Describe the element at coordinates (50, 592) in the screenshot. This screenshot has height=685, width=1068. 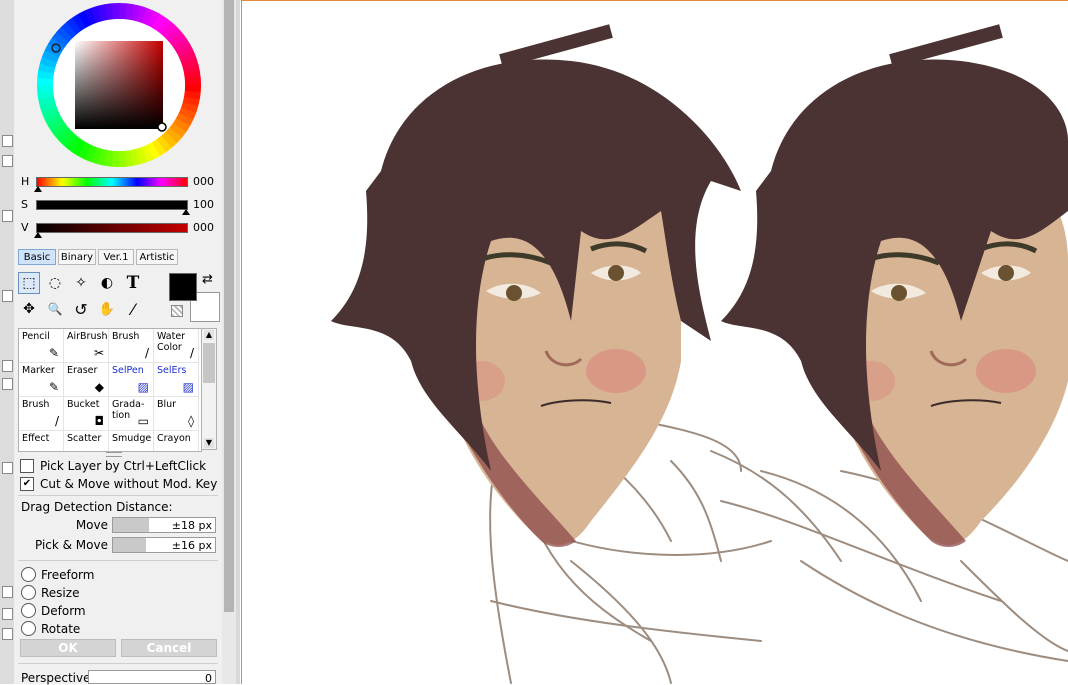
I see `mode-resize: Resize` at that location.